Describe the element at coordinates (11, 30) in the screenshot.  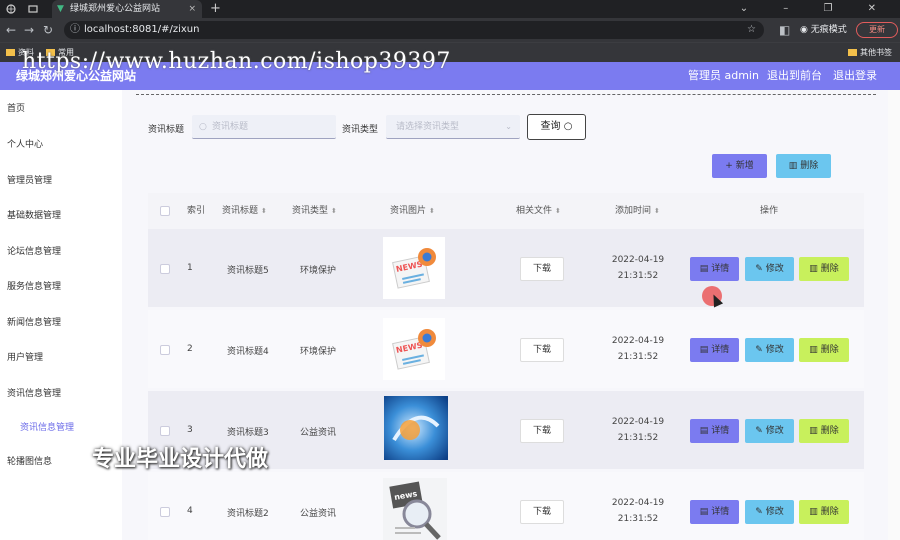
I see `back-icon: ←` at that location.